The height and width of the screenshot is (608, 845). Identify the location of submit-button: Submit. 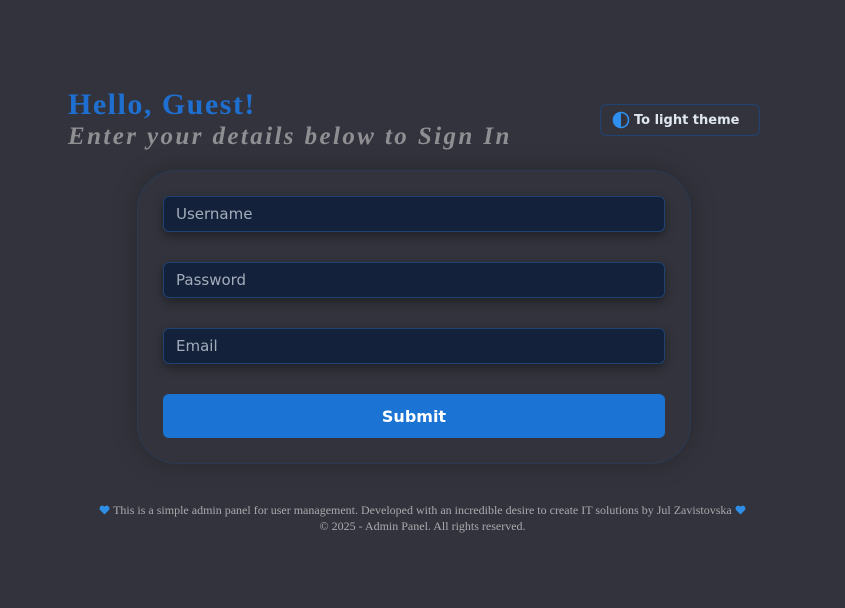
(414, 416).